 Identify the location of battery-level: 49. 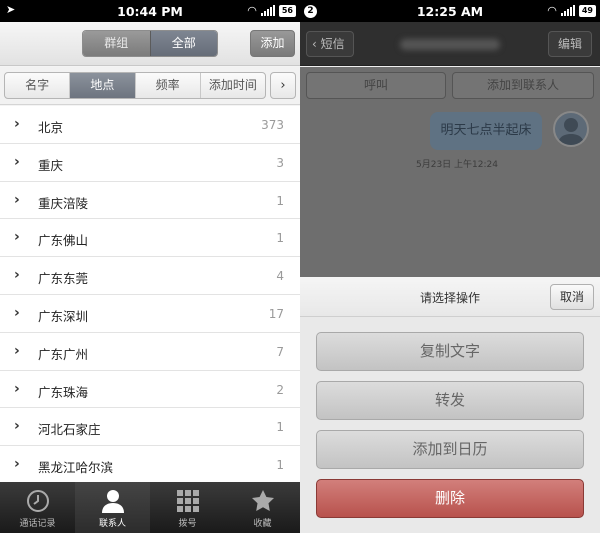
(587, 10).